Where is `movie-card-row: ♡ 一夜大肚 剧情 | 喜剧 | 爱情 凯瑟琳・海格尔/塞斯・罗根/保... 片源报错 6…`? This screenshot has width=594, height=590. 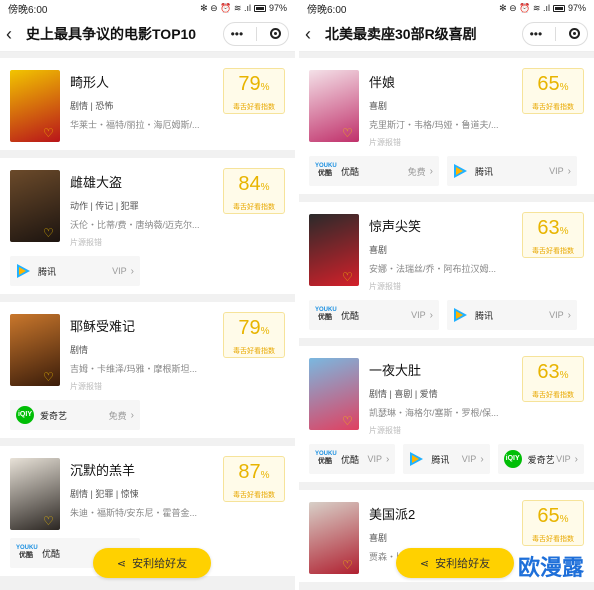
movie-card-row: ♡ 一夜大肚 剧情 | 喜剧 | 爱情 凯瑟琳・海格尔/塞斯・罗根/保... 片源报错 6… is located at coordinates (446, 396).